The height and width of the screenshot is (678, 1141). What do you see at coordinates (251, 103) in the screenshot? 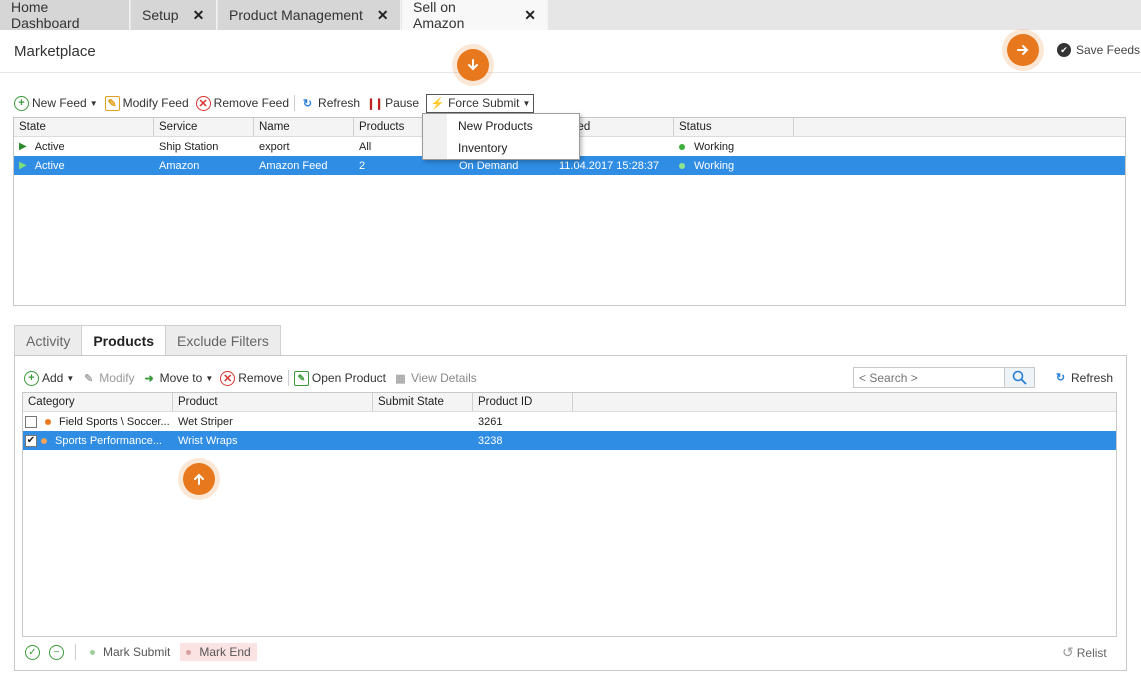
I see `remove-feed-label: Remove Feed` at bounding box center [251, 103].